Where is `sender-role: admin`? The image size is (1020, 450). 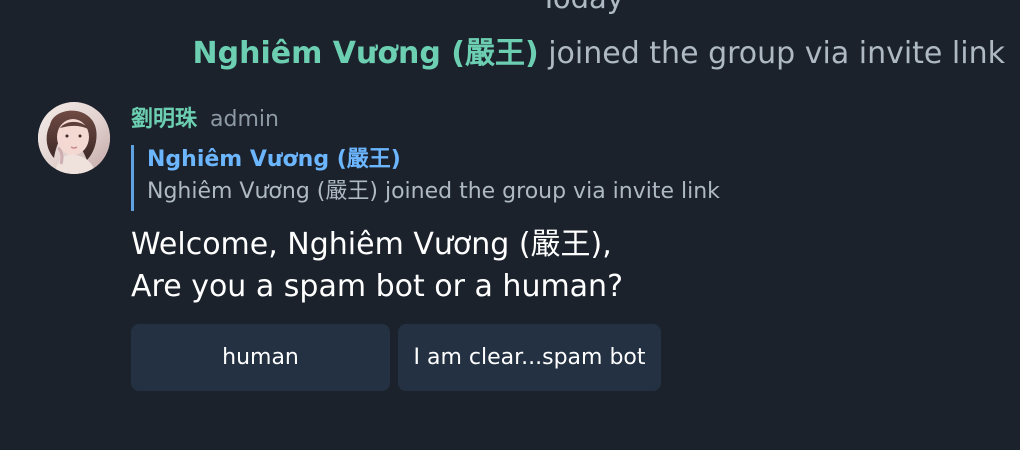
sender-role: admin is located at coordinates (244, 119).